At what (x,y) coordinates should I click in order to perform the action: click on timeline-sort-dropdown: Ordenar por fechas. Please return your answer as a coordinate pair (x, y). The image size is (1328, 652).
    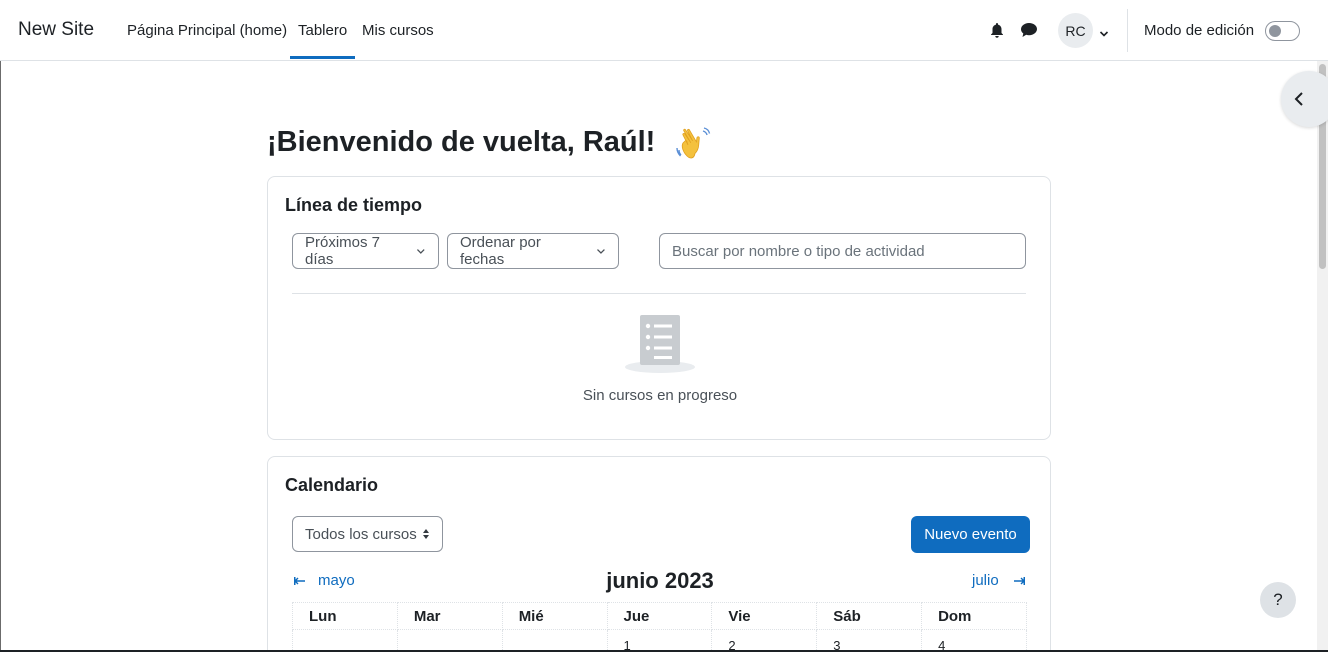
    Looking at the image, I should click on (533, 251).